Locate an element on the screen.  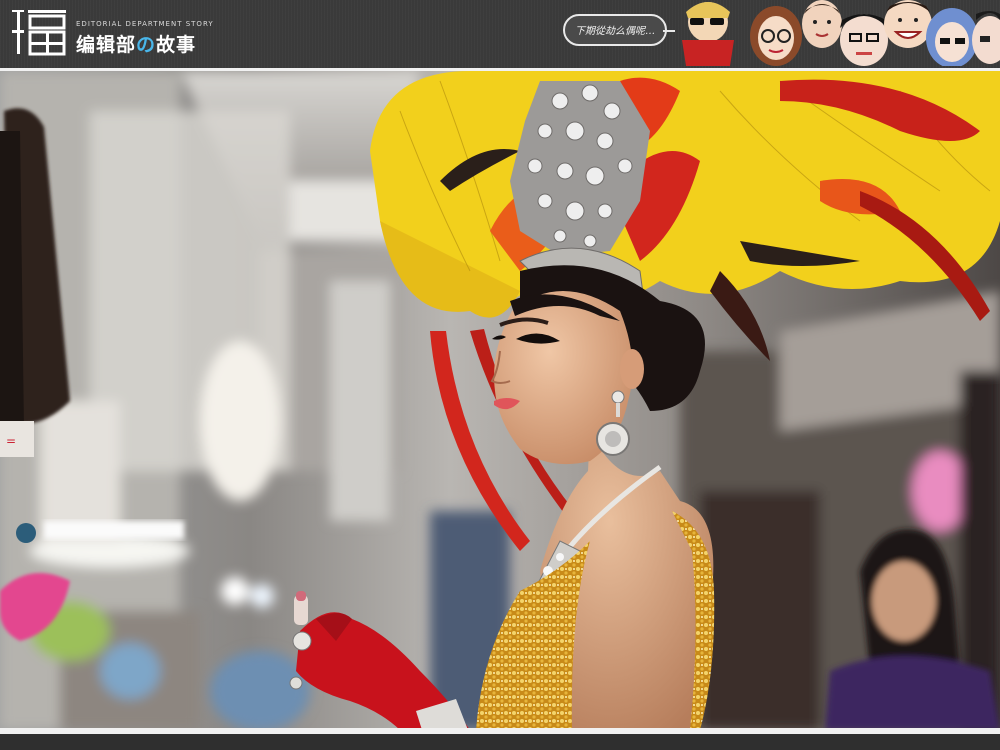
shop-tag-text: = is located at coordinates (11, 441).